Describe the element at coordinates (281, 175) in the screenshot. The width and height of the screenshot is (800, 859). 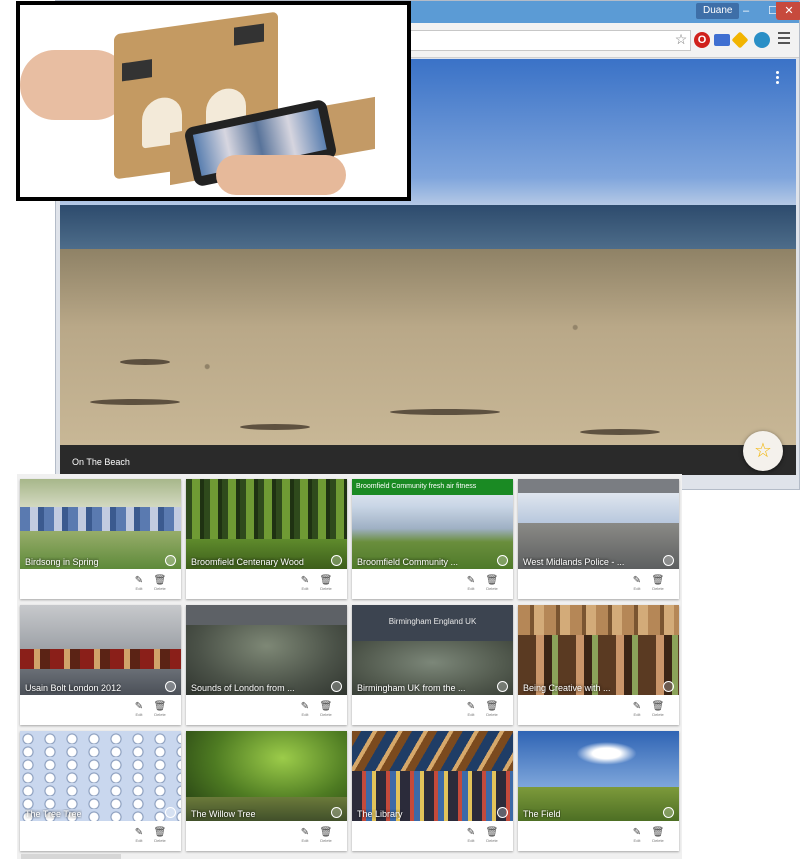
I see `right-hand` at that location.